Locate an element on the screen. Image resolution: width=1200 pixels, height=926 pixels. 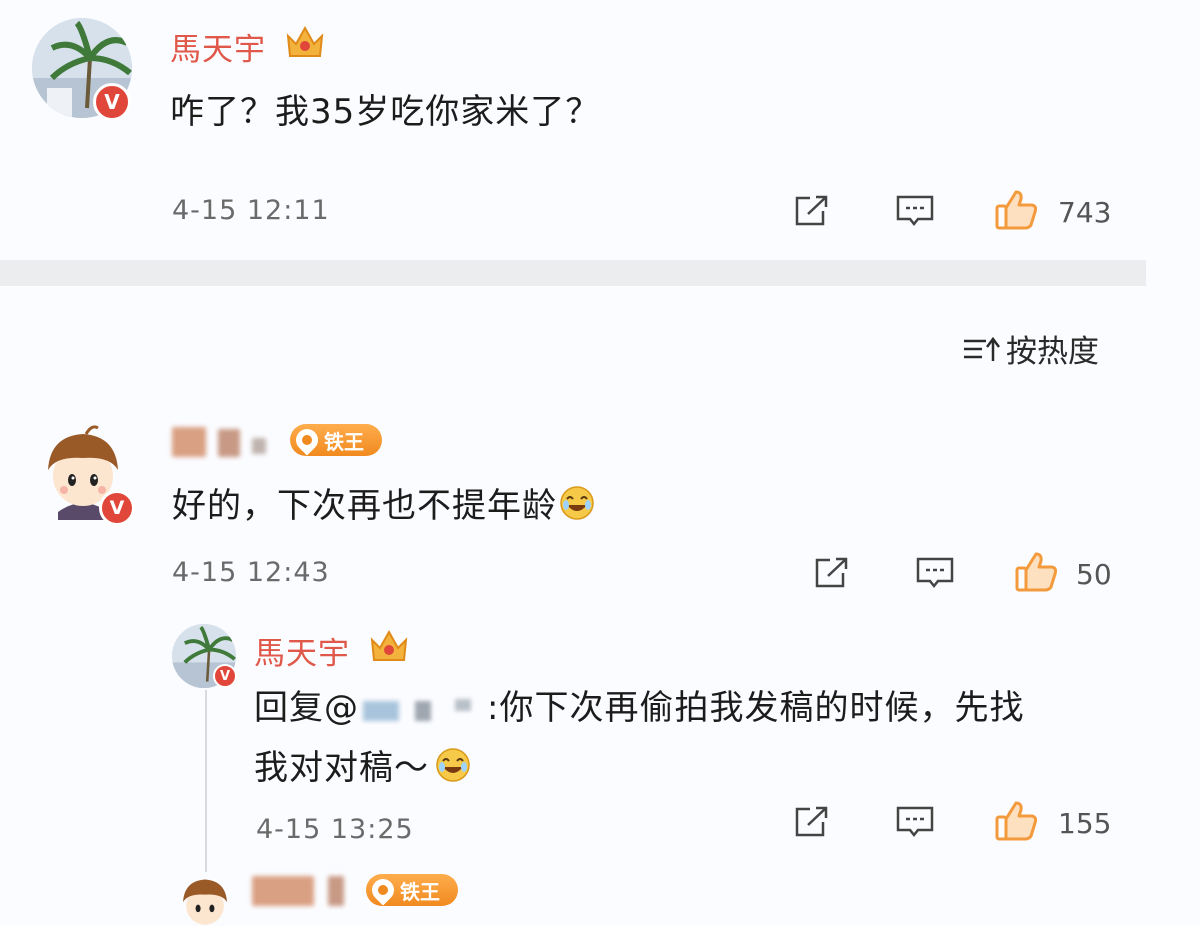
comment-time: 4-15 12:11 is located at coordinates (251, 210).